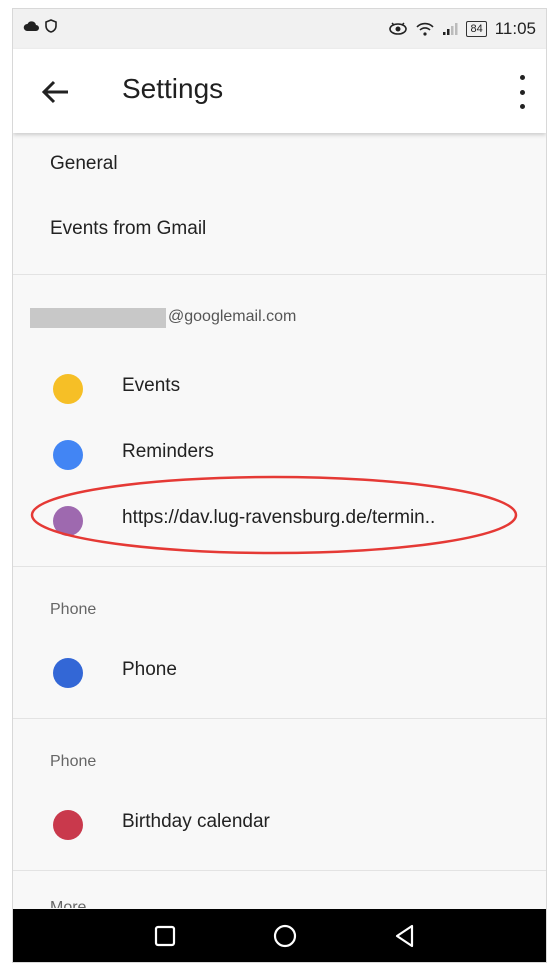 The width and height of the screenshot is (556, 965). Describe the element at coordinates (279, 387) in the screenshot. I see `calendar-item-events: Events` at that location.